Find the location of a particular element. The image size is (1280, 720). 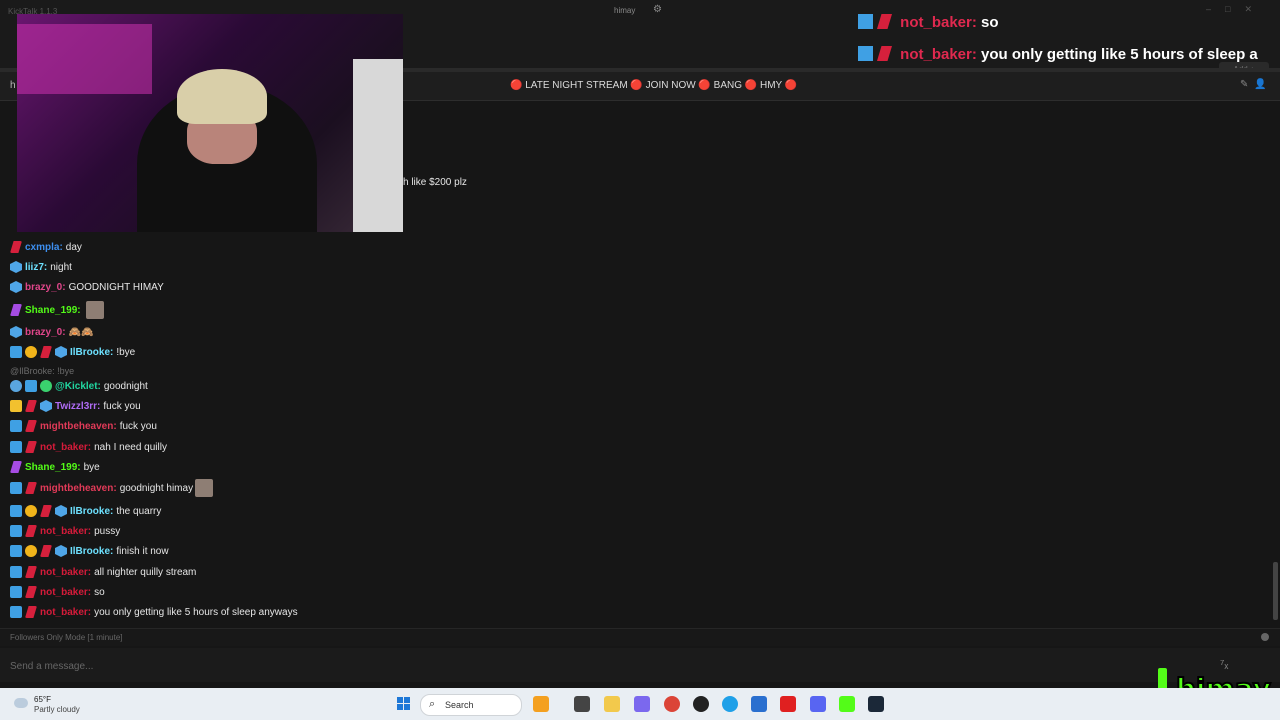

taskbar: 65°F Partly cloudy ⌕ Search is located at coordinates (640, 704).